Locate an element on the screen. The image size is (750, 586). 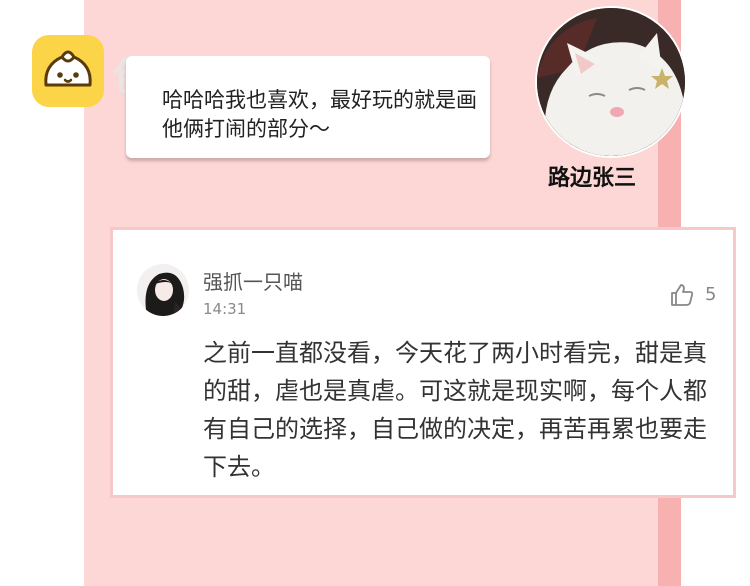
like-count: 5 is located at coordinates (711, 294).